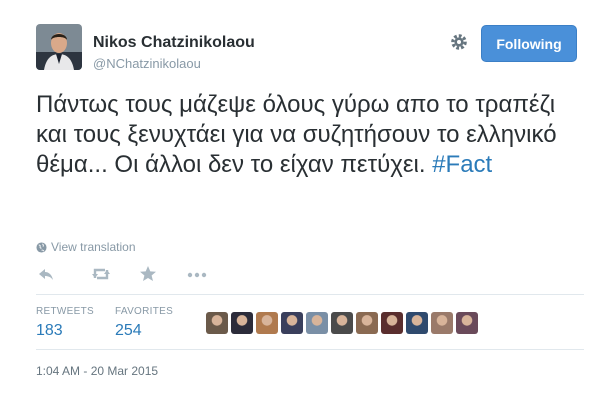  What do you see at coordinates (197, 274) in the screenshot?
I see `more-icon` at bounding box center [197, 274].